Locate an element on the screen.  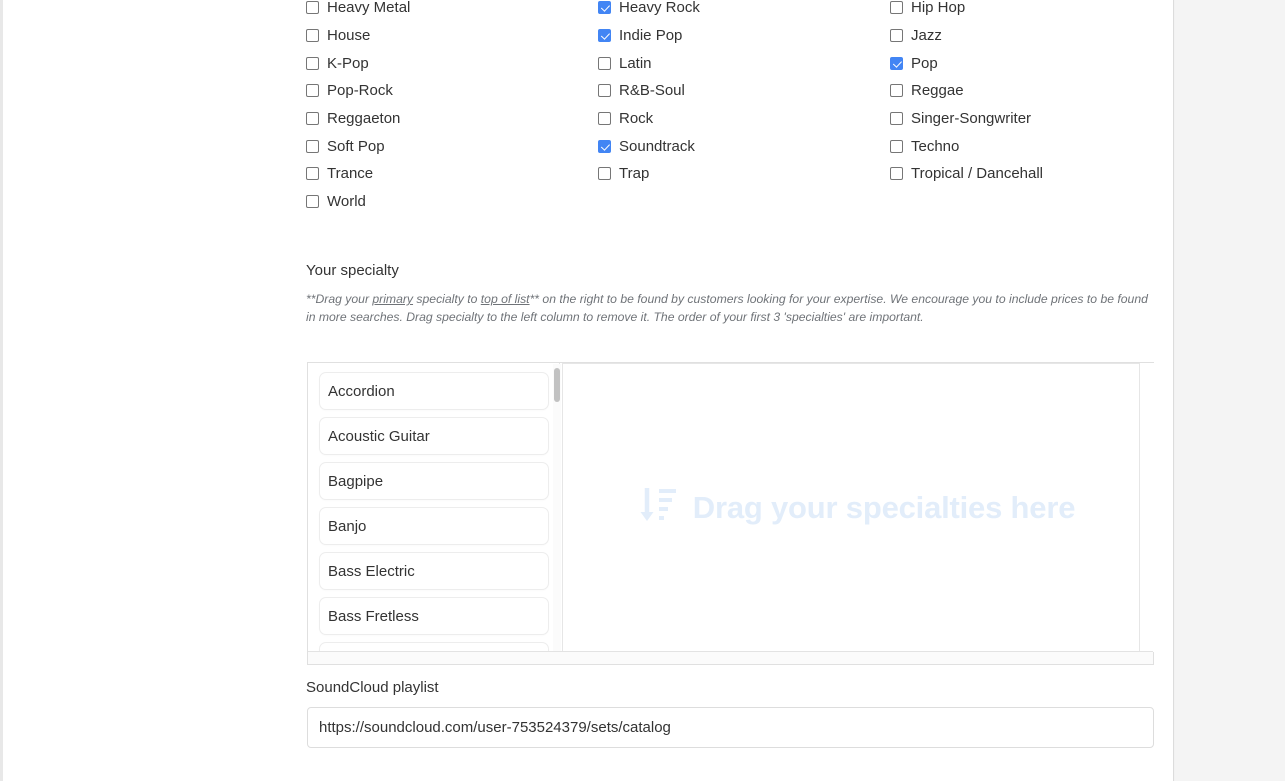
genre-checkbox-row: Latin is located at coordinates (649, 63).